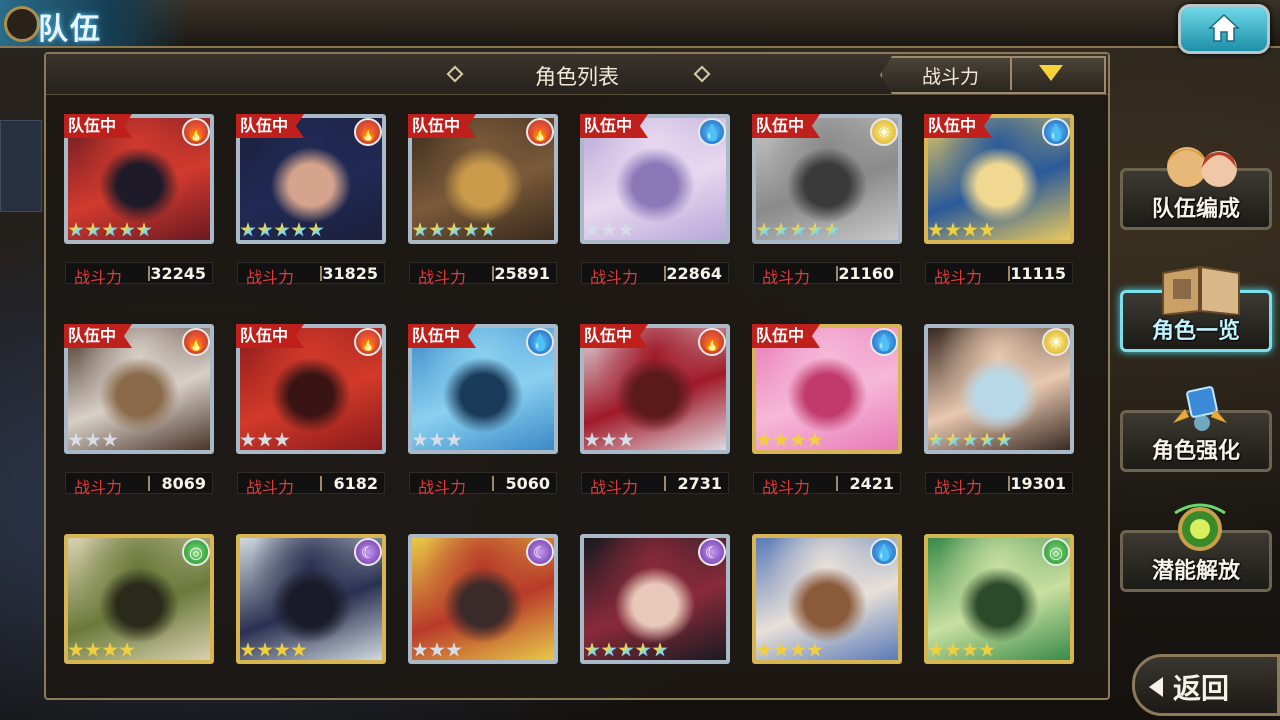 The height and width of the screenshot is (720, 1280). I want to click on enhance-crystal-icon, so click(1200, 408).